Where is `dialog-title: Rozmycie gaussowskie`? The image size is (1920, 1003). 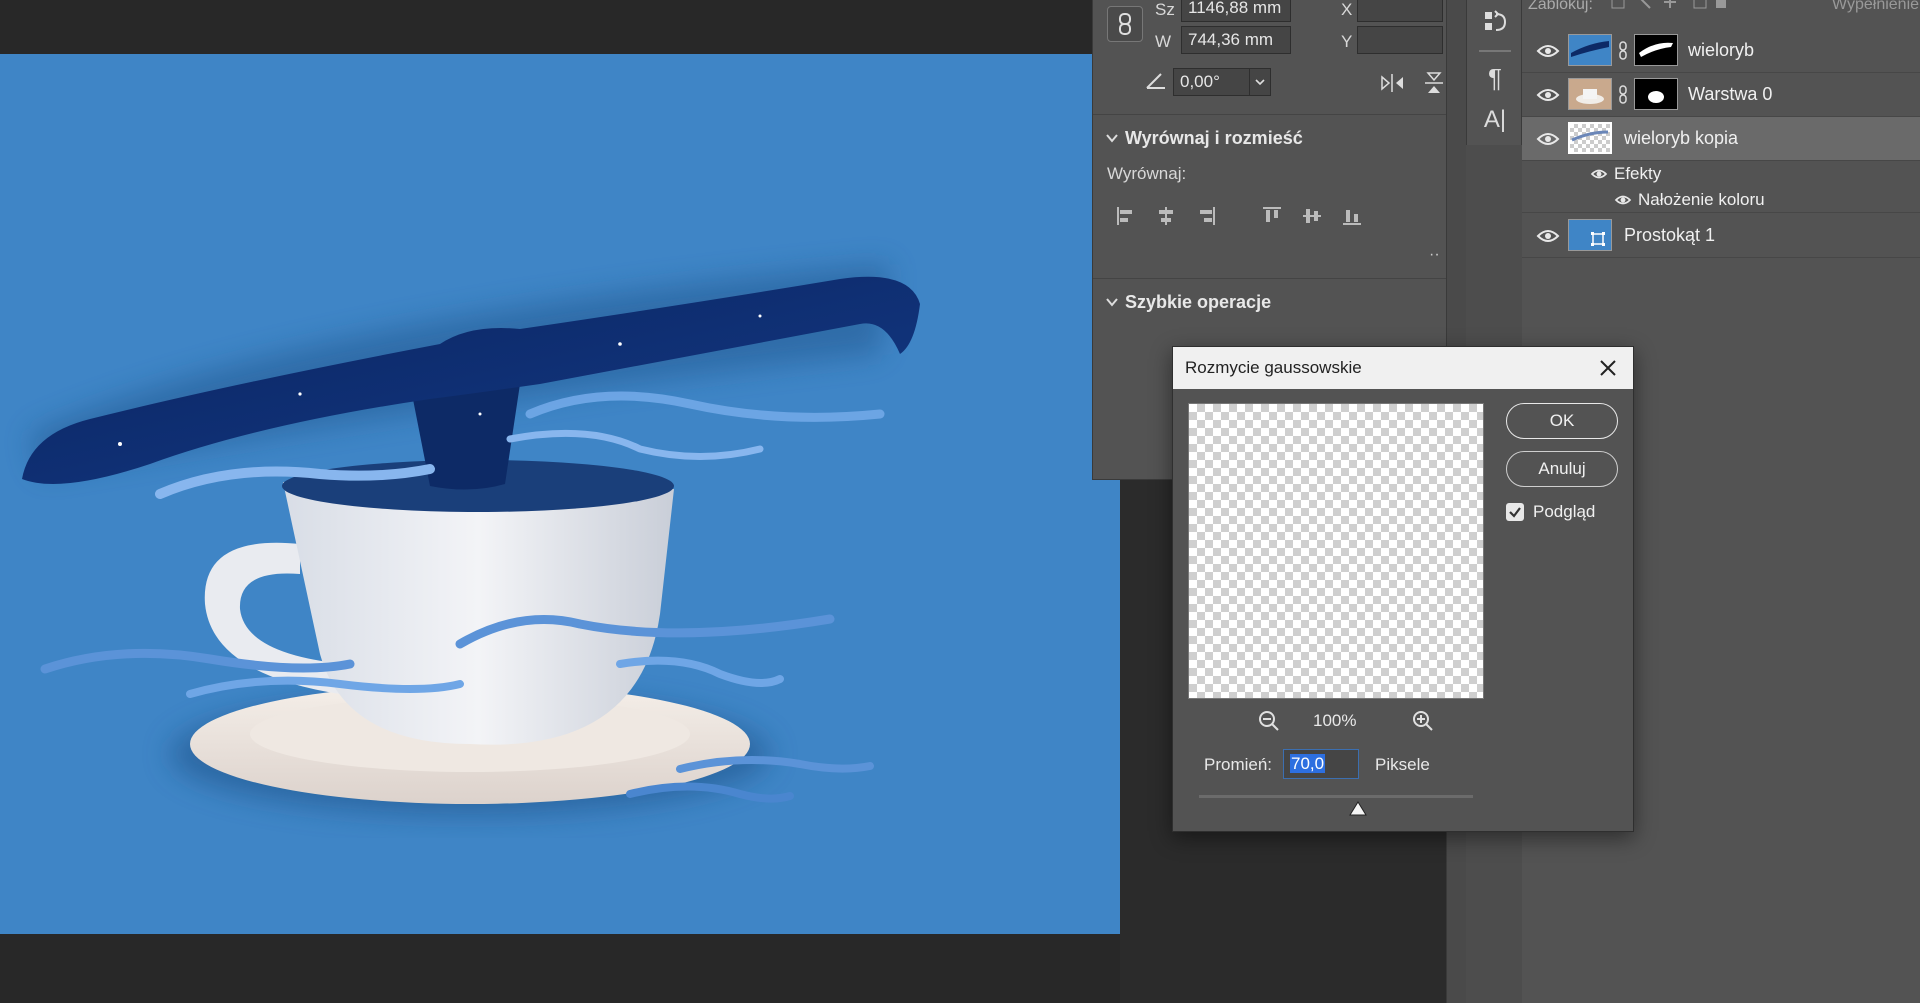
dialog-title: Rozmycie gaussowskie is located at coordinates (1273, 367).